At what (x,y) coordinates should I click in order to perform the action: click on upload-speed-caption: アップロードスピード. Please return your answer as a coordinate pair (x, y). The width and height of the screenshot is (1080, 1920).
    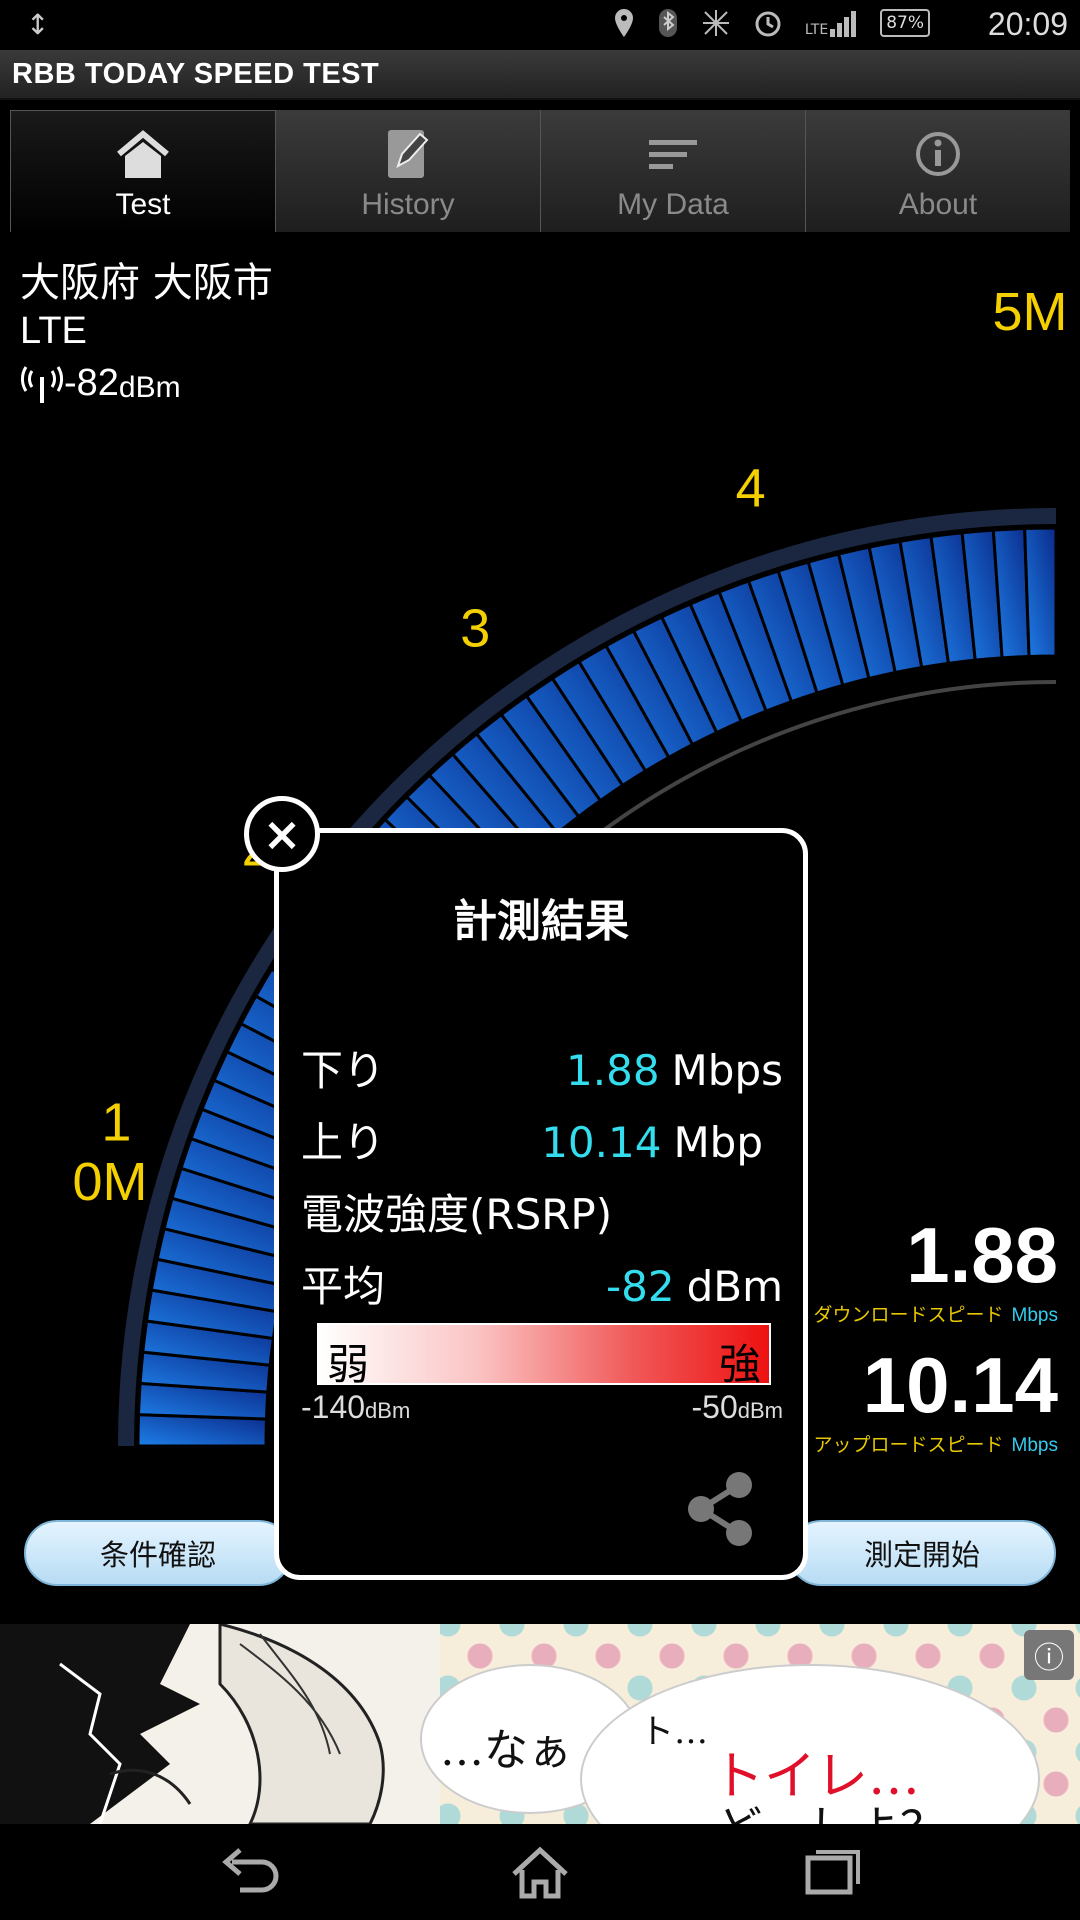
    Looking at the image, I should click on (908, 1445).